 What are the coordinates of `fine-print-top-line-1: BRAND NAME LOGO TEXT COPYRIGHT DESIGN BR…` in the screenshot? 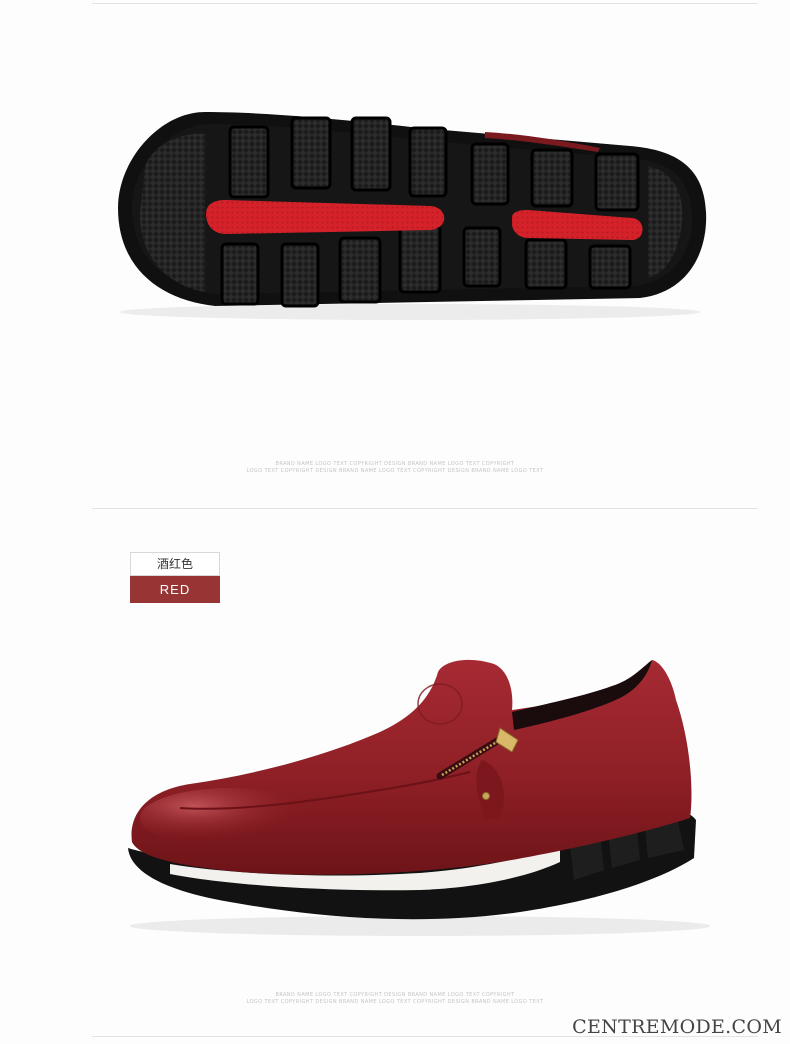 It's located at (395, 464).